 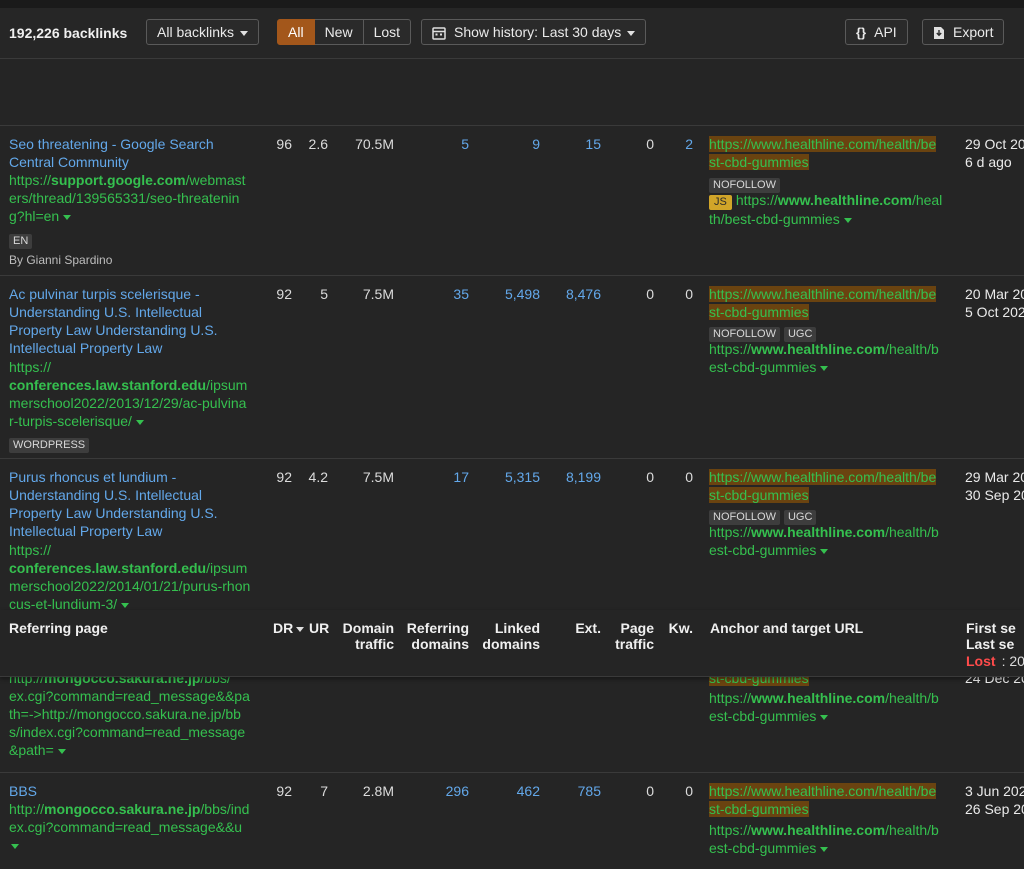 What do you see at coordinates (339, 32) in the screenshot?
I see `tab-new: New` at bounding box center [339, 32].